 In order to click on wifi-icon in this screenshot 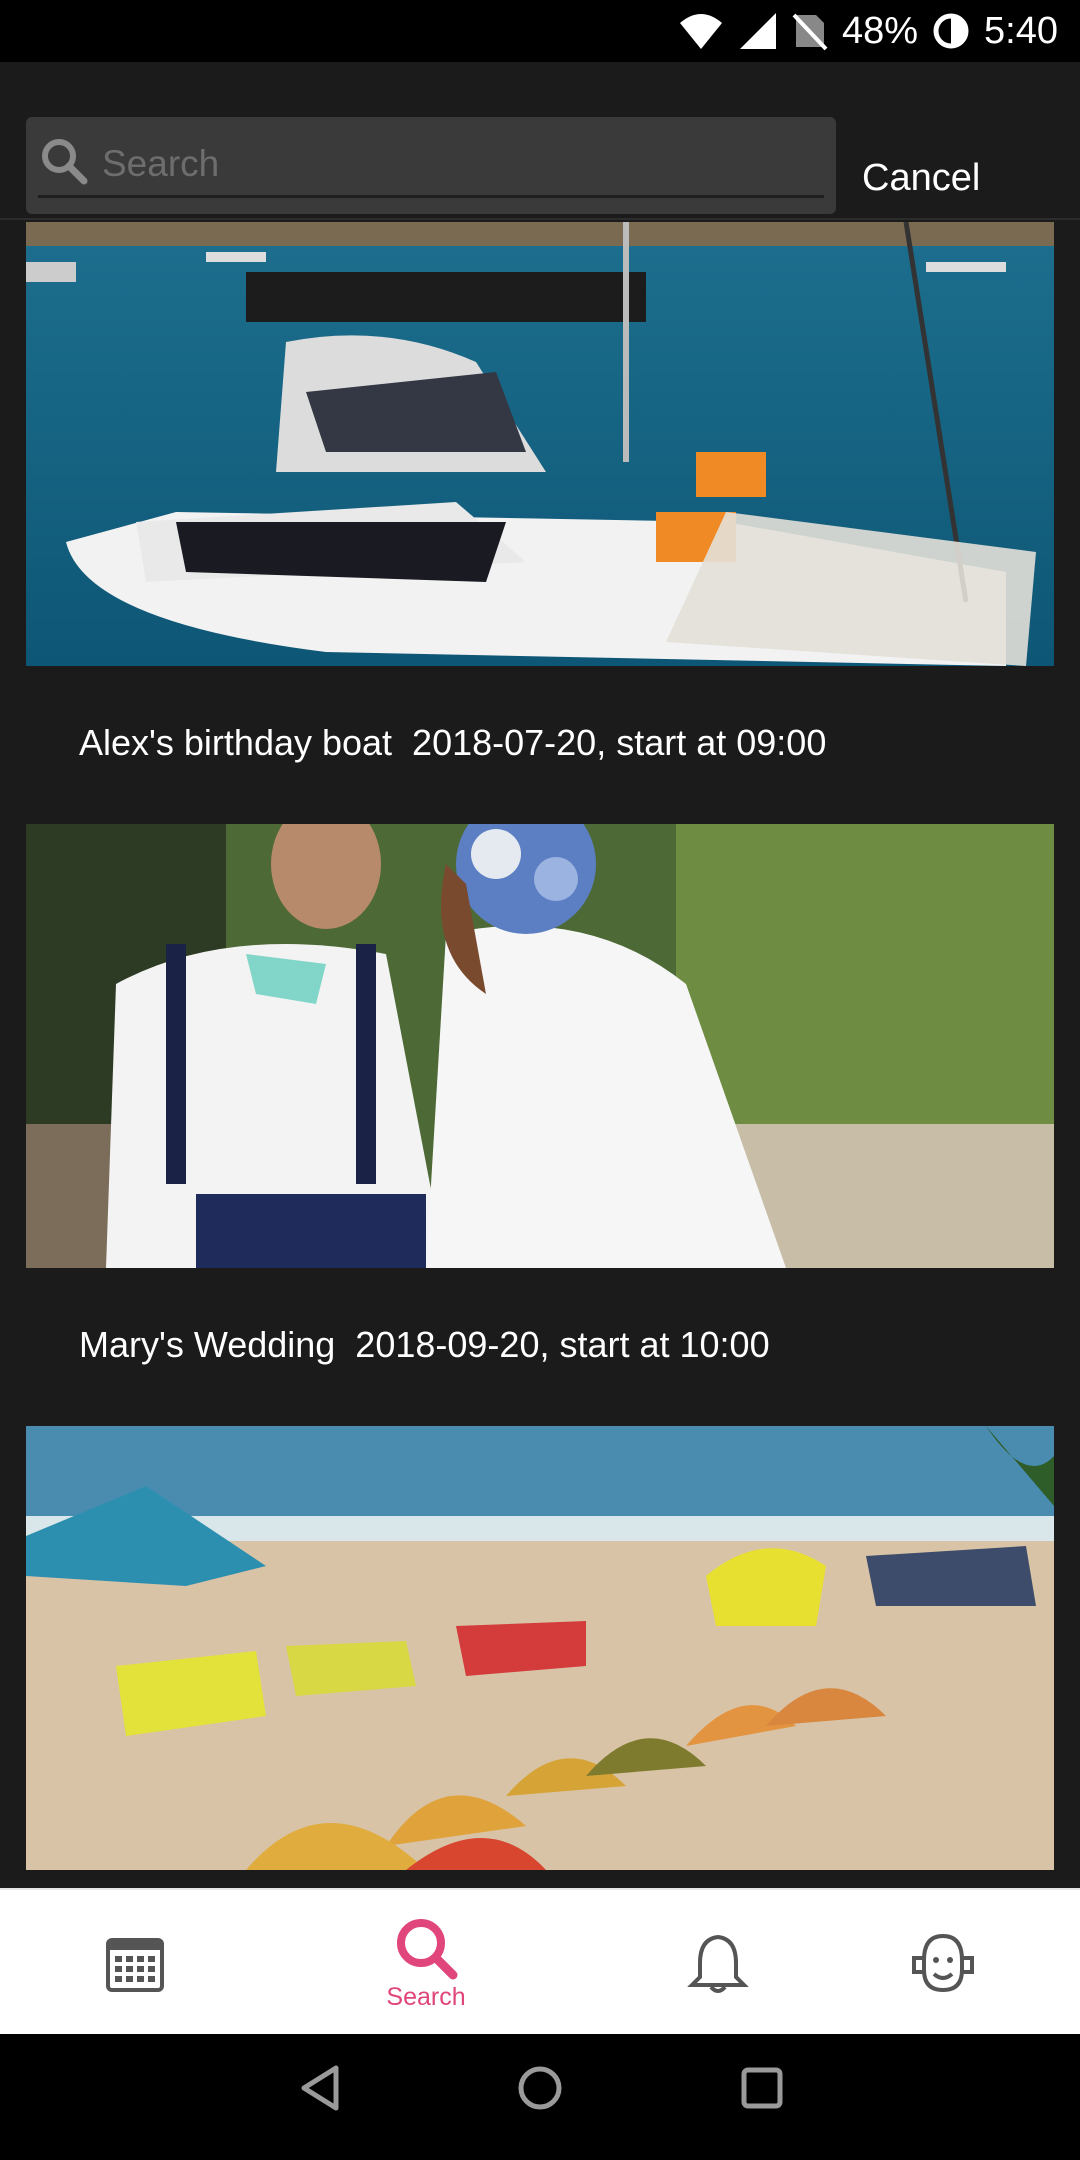, I will do `click(700, 31)`.